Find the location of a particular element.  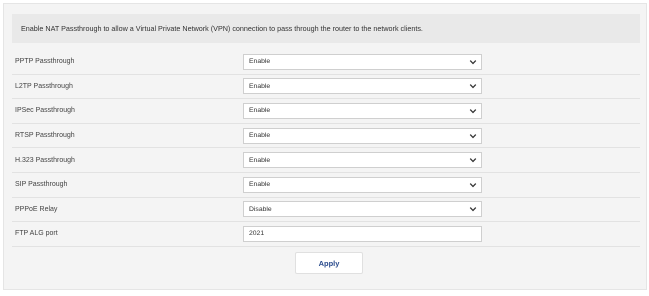

sip-label: SIP Passthrough is located at coordinates (41, 185).